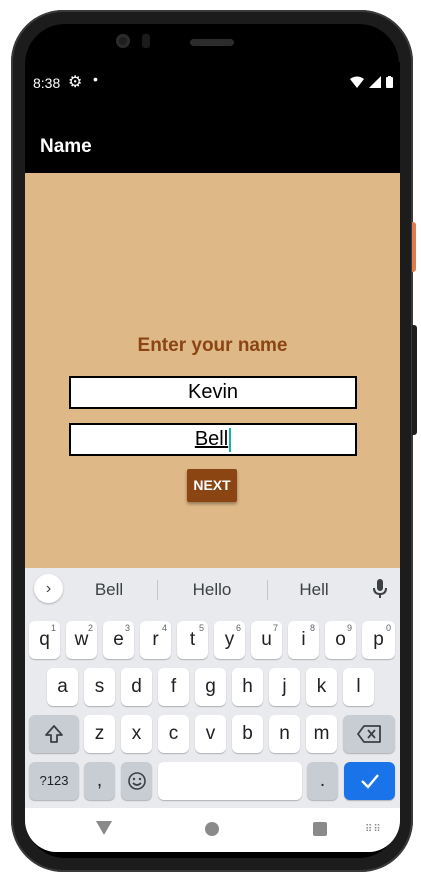  I want to click on key-label: e, so click(118, 639).